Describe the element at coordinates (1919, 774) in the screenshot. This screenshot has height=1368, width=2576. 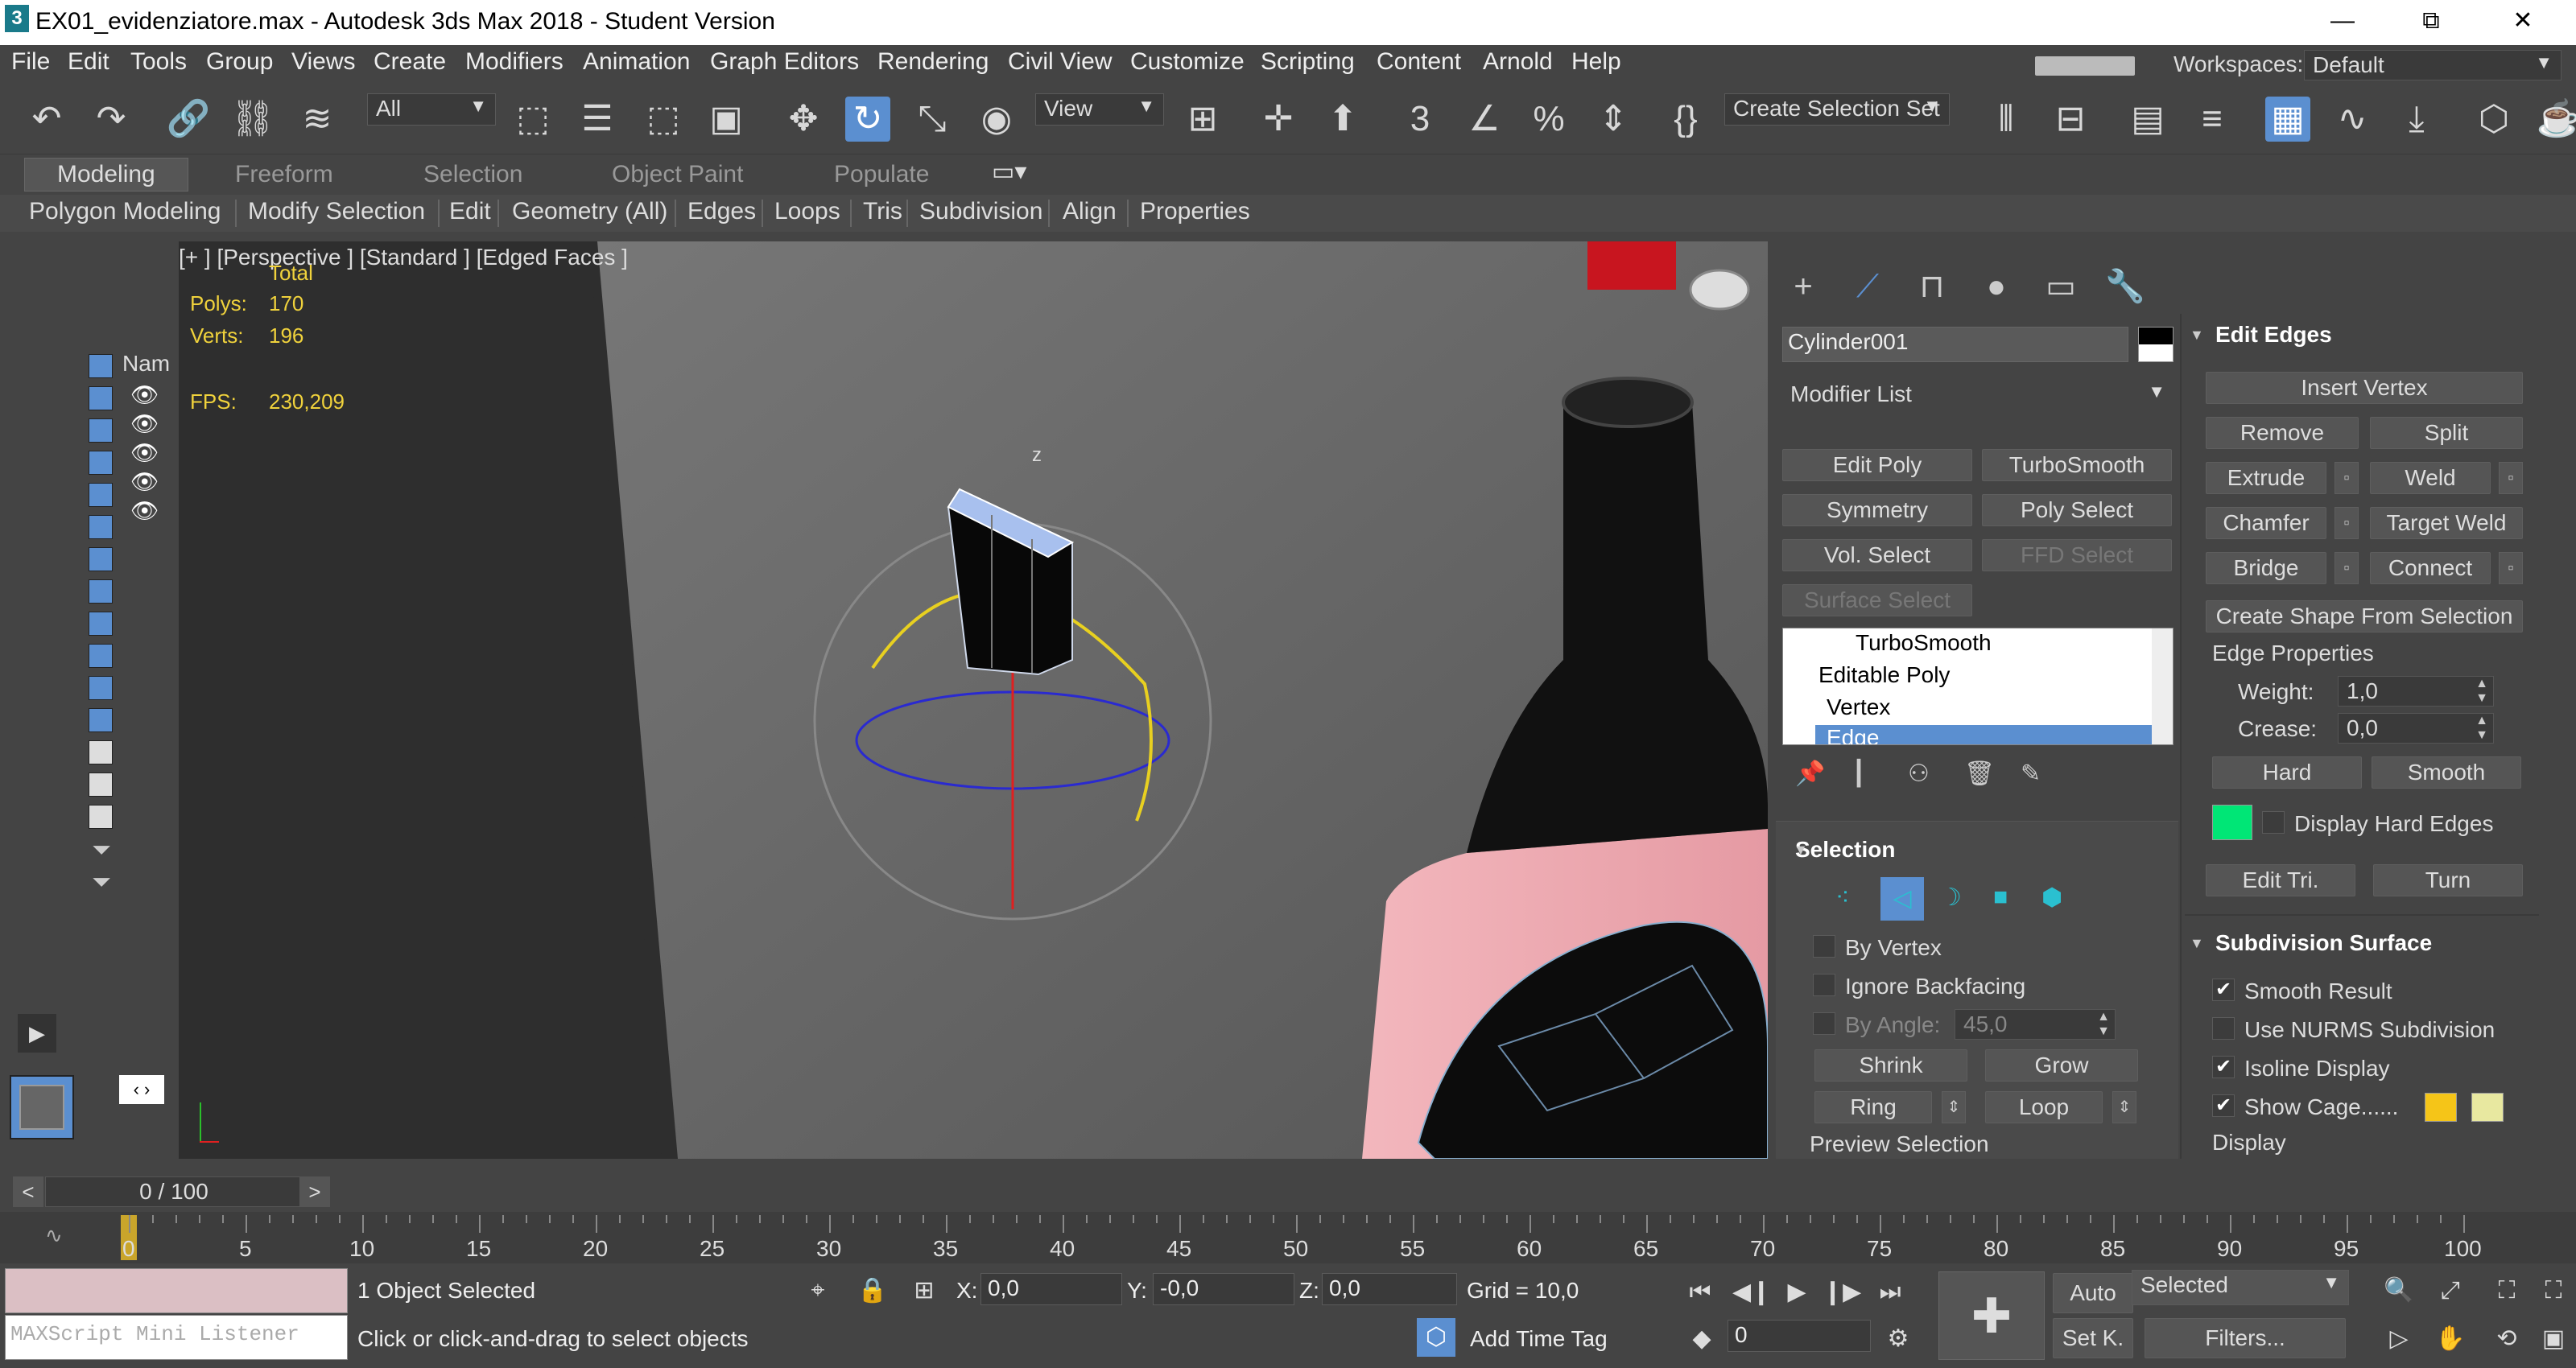
I see `make-unique-icon: ⚇` at that location.